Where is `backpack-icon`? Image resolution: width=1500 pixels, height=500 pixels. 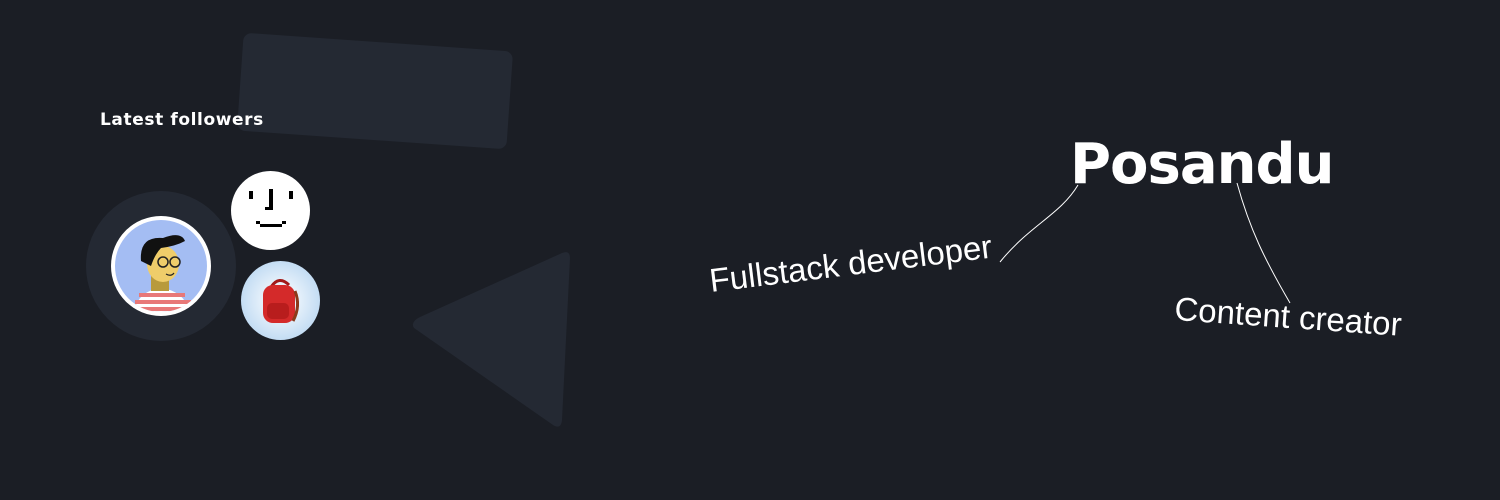 backpack-icon is located at coordinates (281, 301).